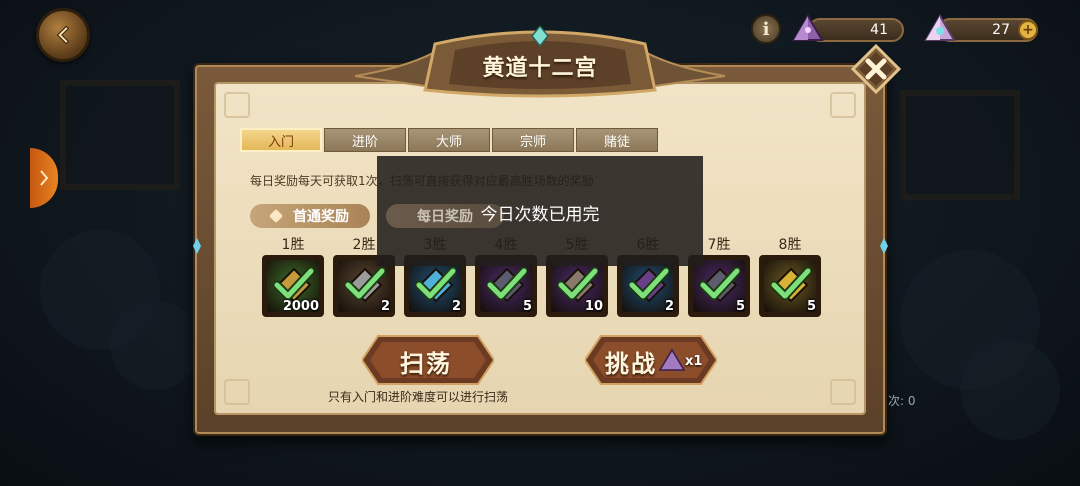  I want to click on win-label: 8胜, so click(790, 245).